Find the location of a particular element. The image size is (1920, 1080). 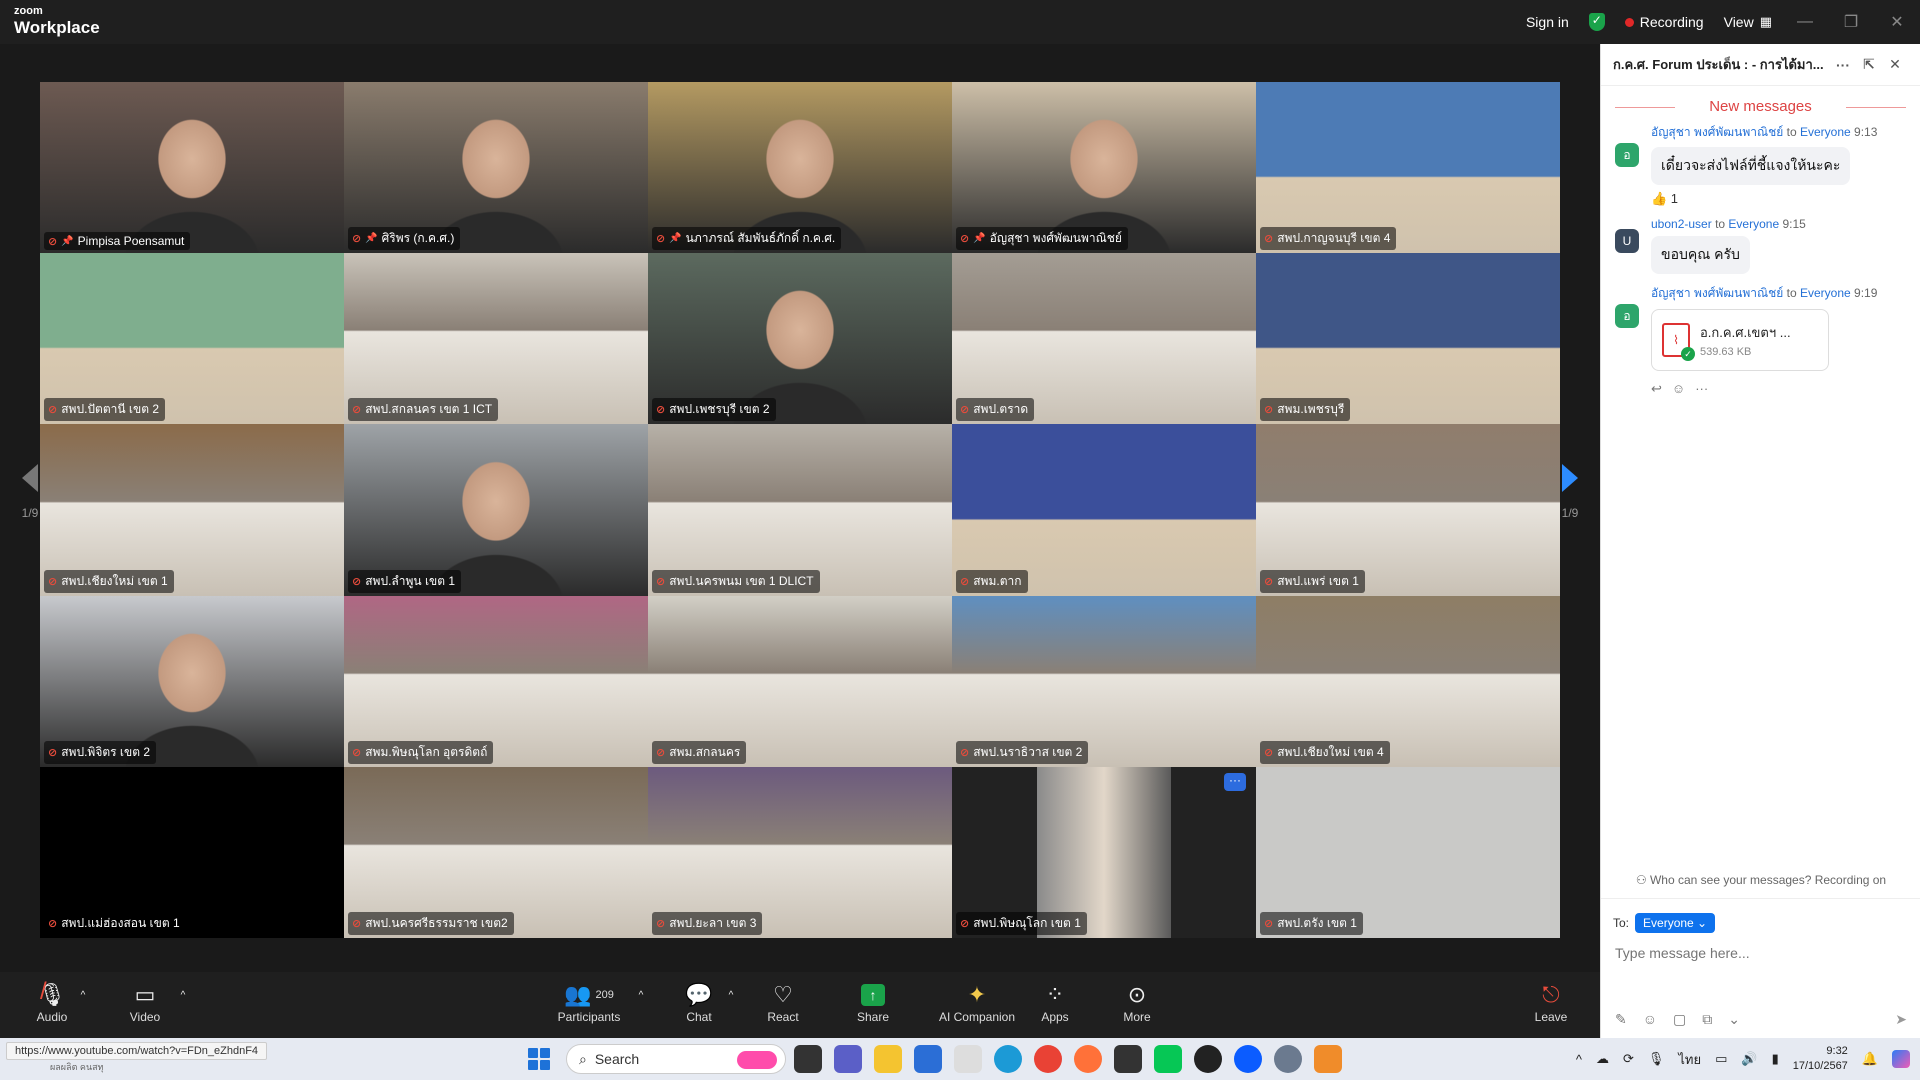

send-icon: ➤ is located at coordinates (1901, 1019).